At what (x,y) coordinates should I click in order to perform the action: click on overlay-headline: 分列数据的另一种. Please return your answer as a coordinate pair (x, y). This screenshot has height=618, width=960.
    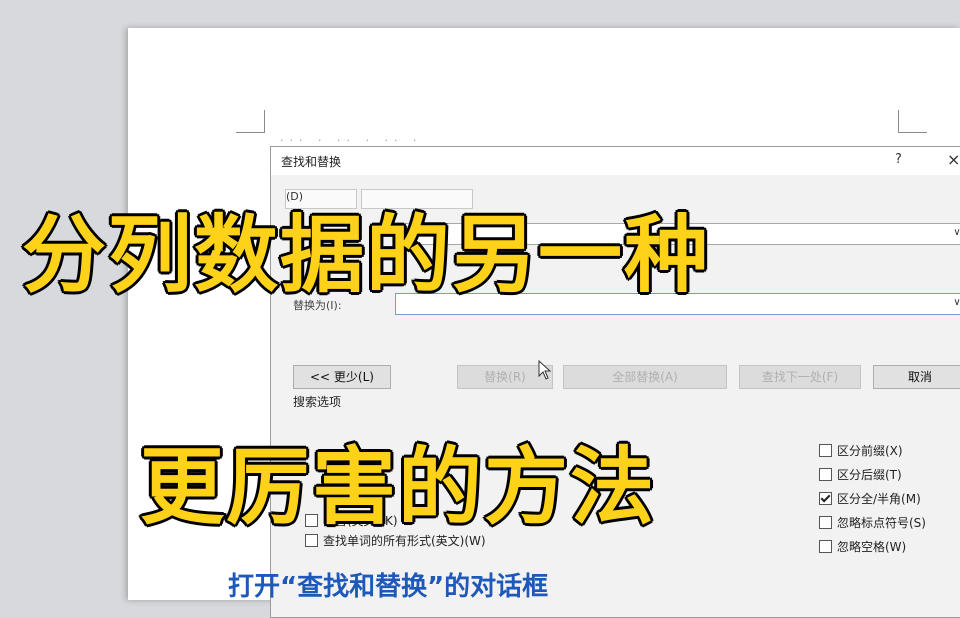
    Looking at the image, I should click on (365, 255).